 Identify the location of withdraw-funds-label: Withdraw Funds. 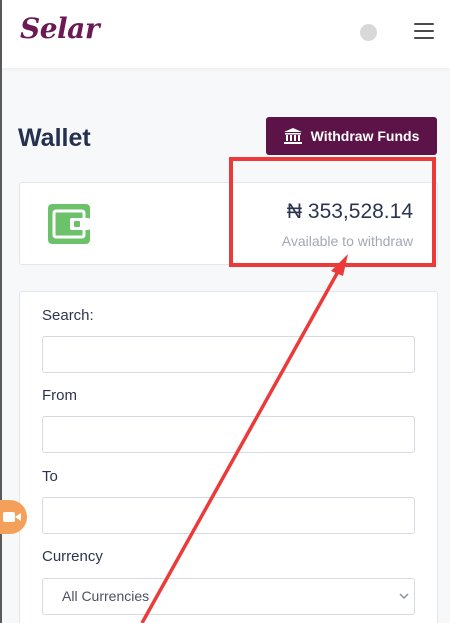
(365, 136).